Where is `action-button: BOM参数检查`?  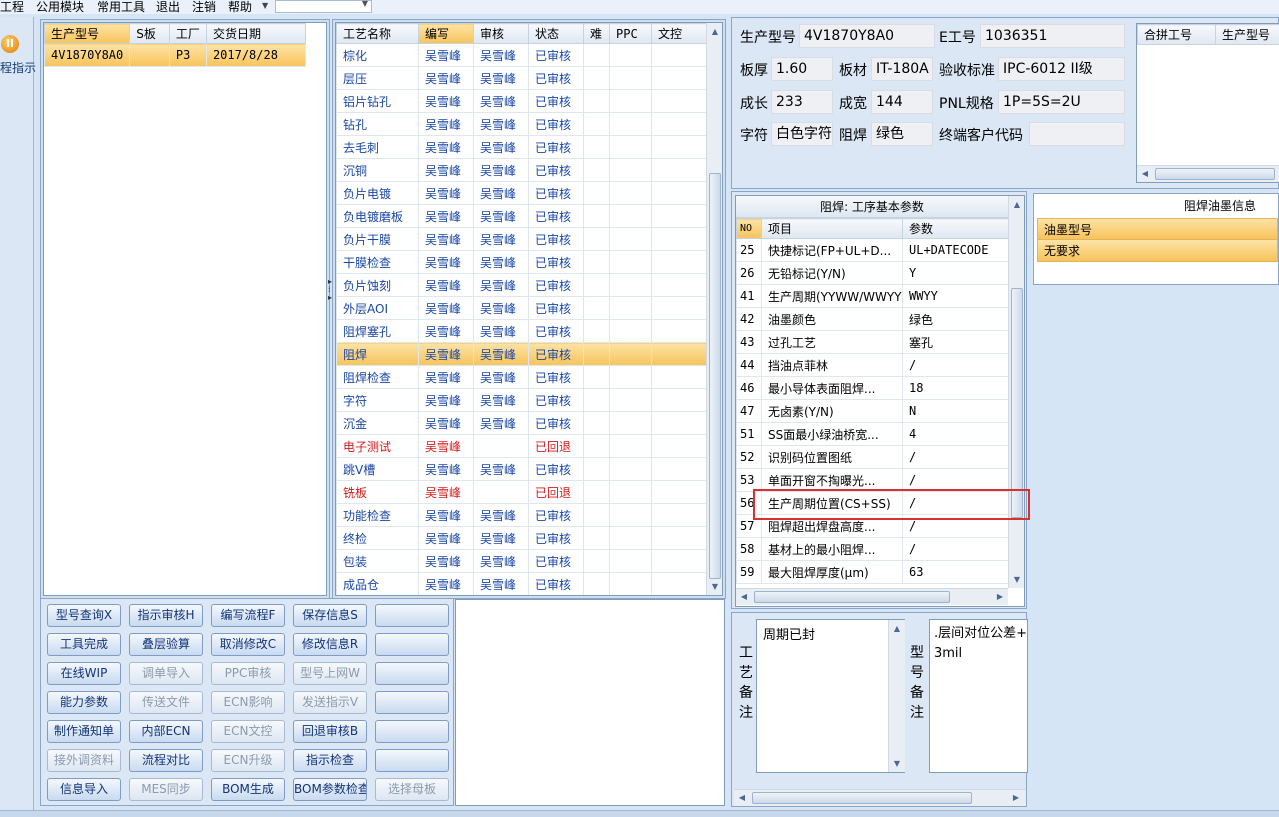
action-button: BOM参数检查 is located at coordinates (330, 789).